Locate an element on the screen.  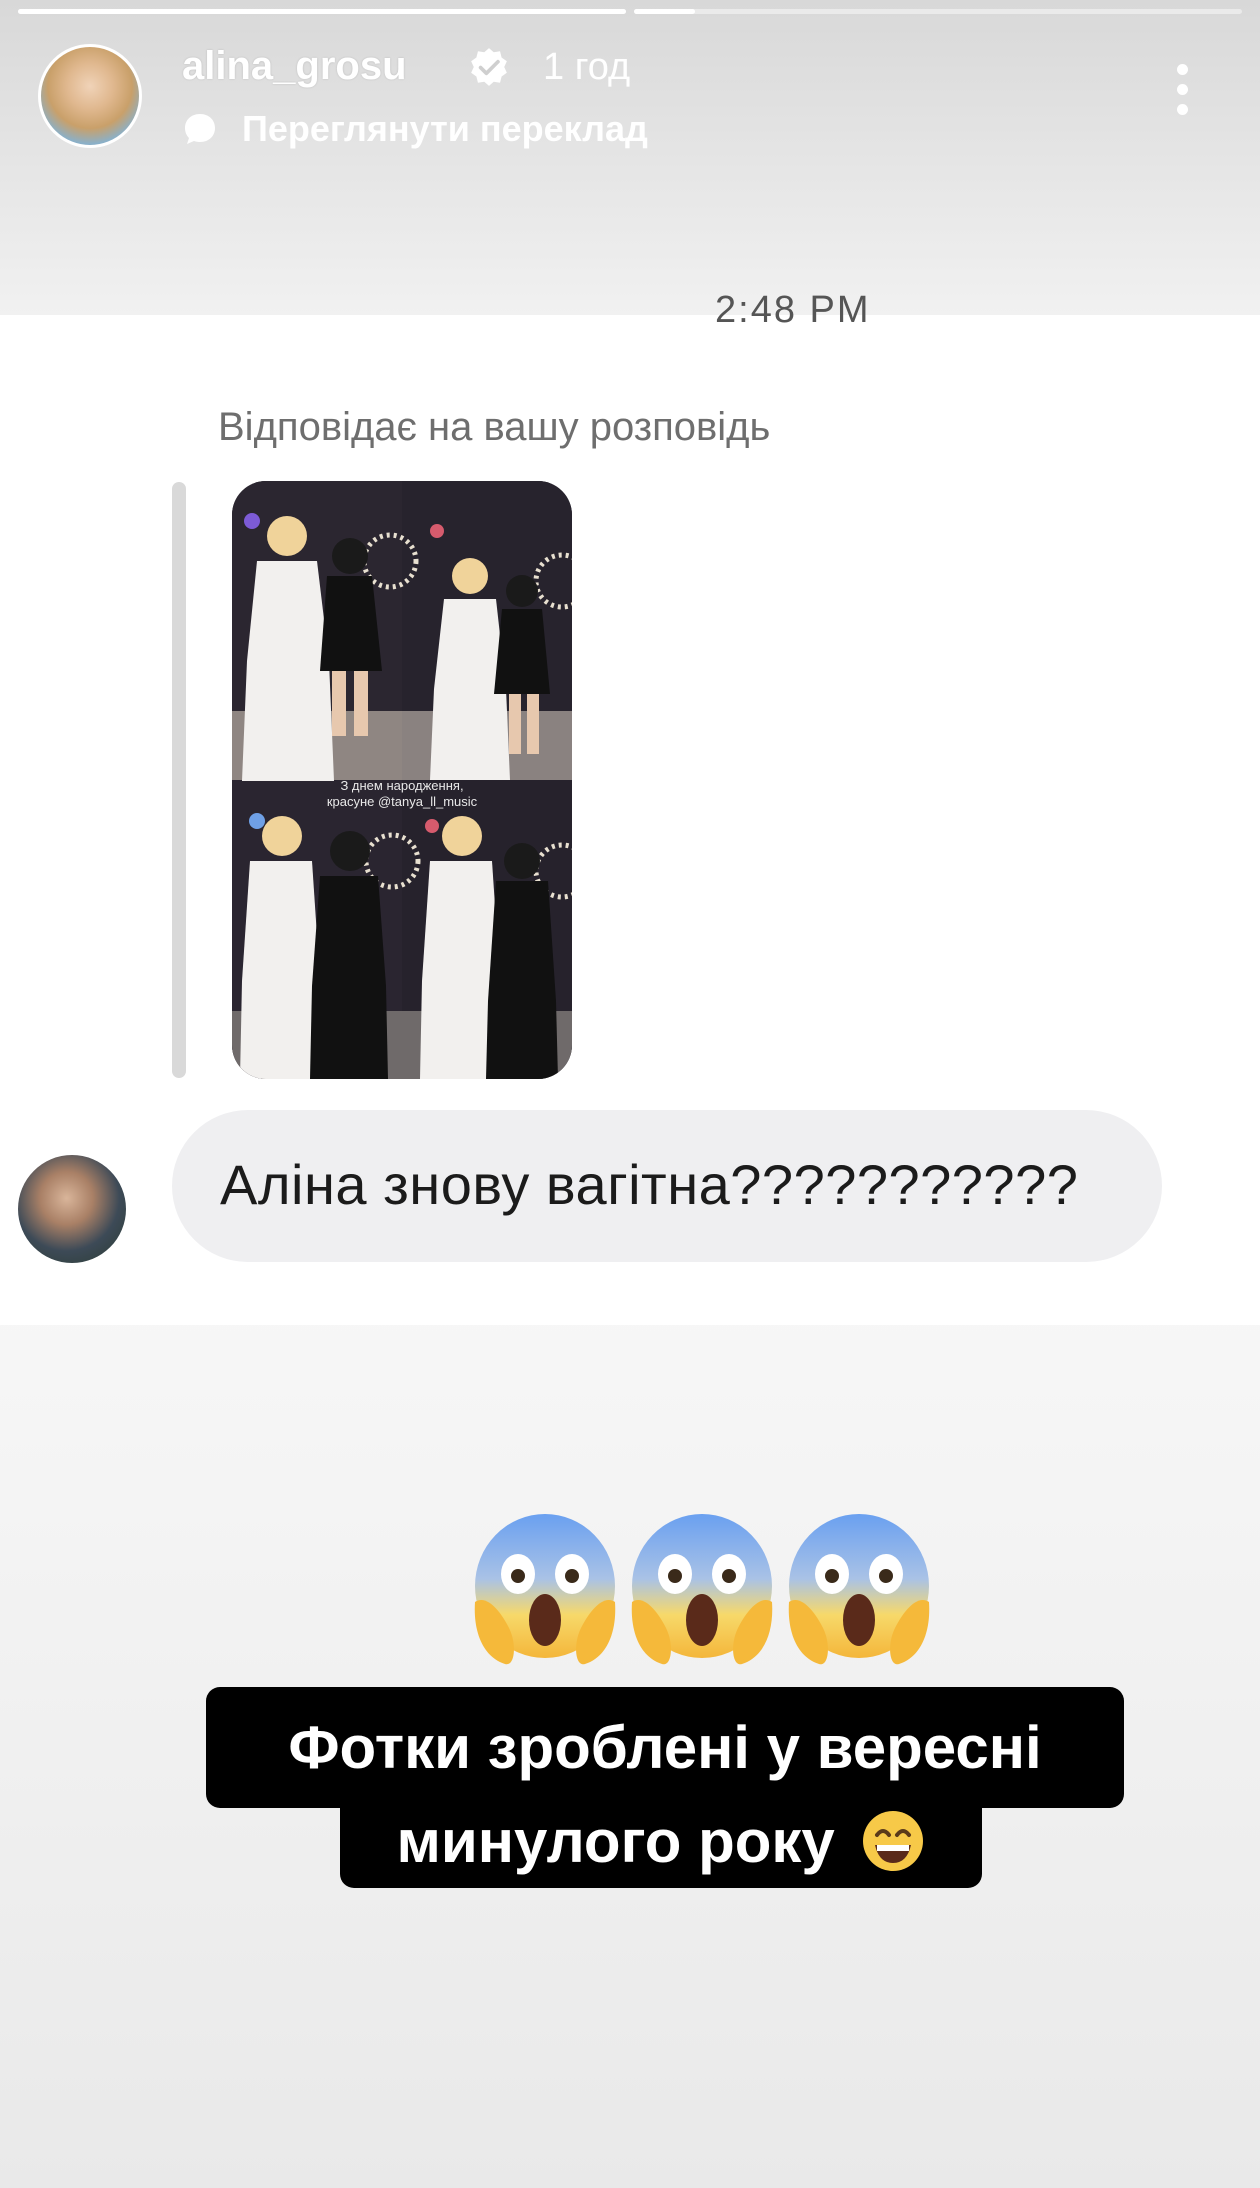
message-text: Аліна знову вагітна??????????? is located at coordinates (649, 1184).